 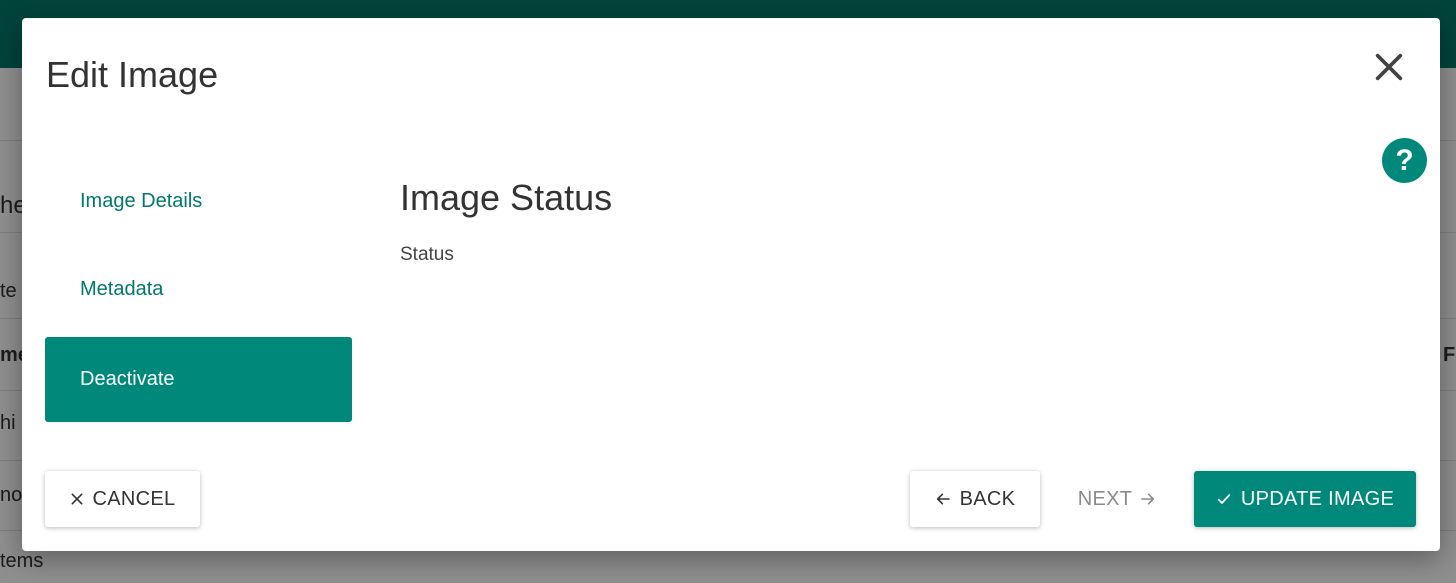 I want to click on update-label: UPDATE IMAGE, so click(x=1317, y=498).